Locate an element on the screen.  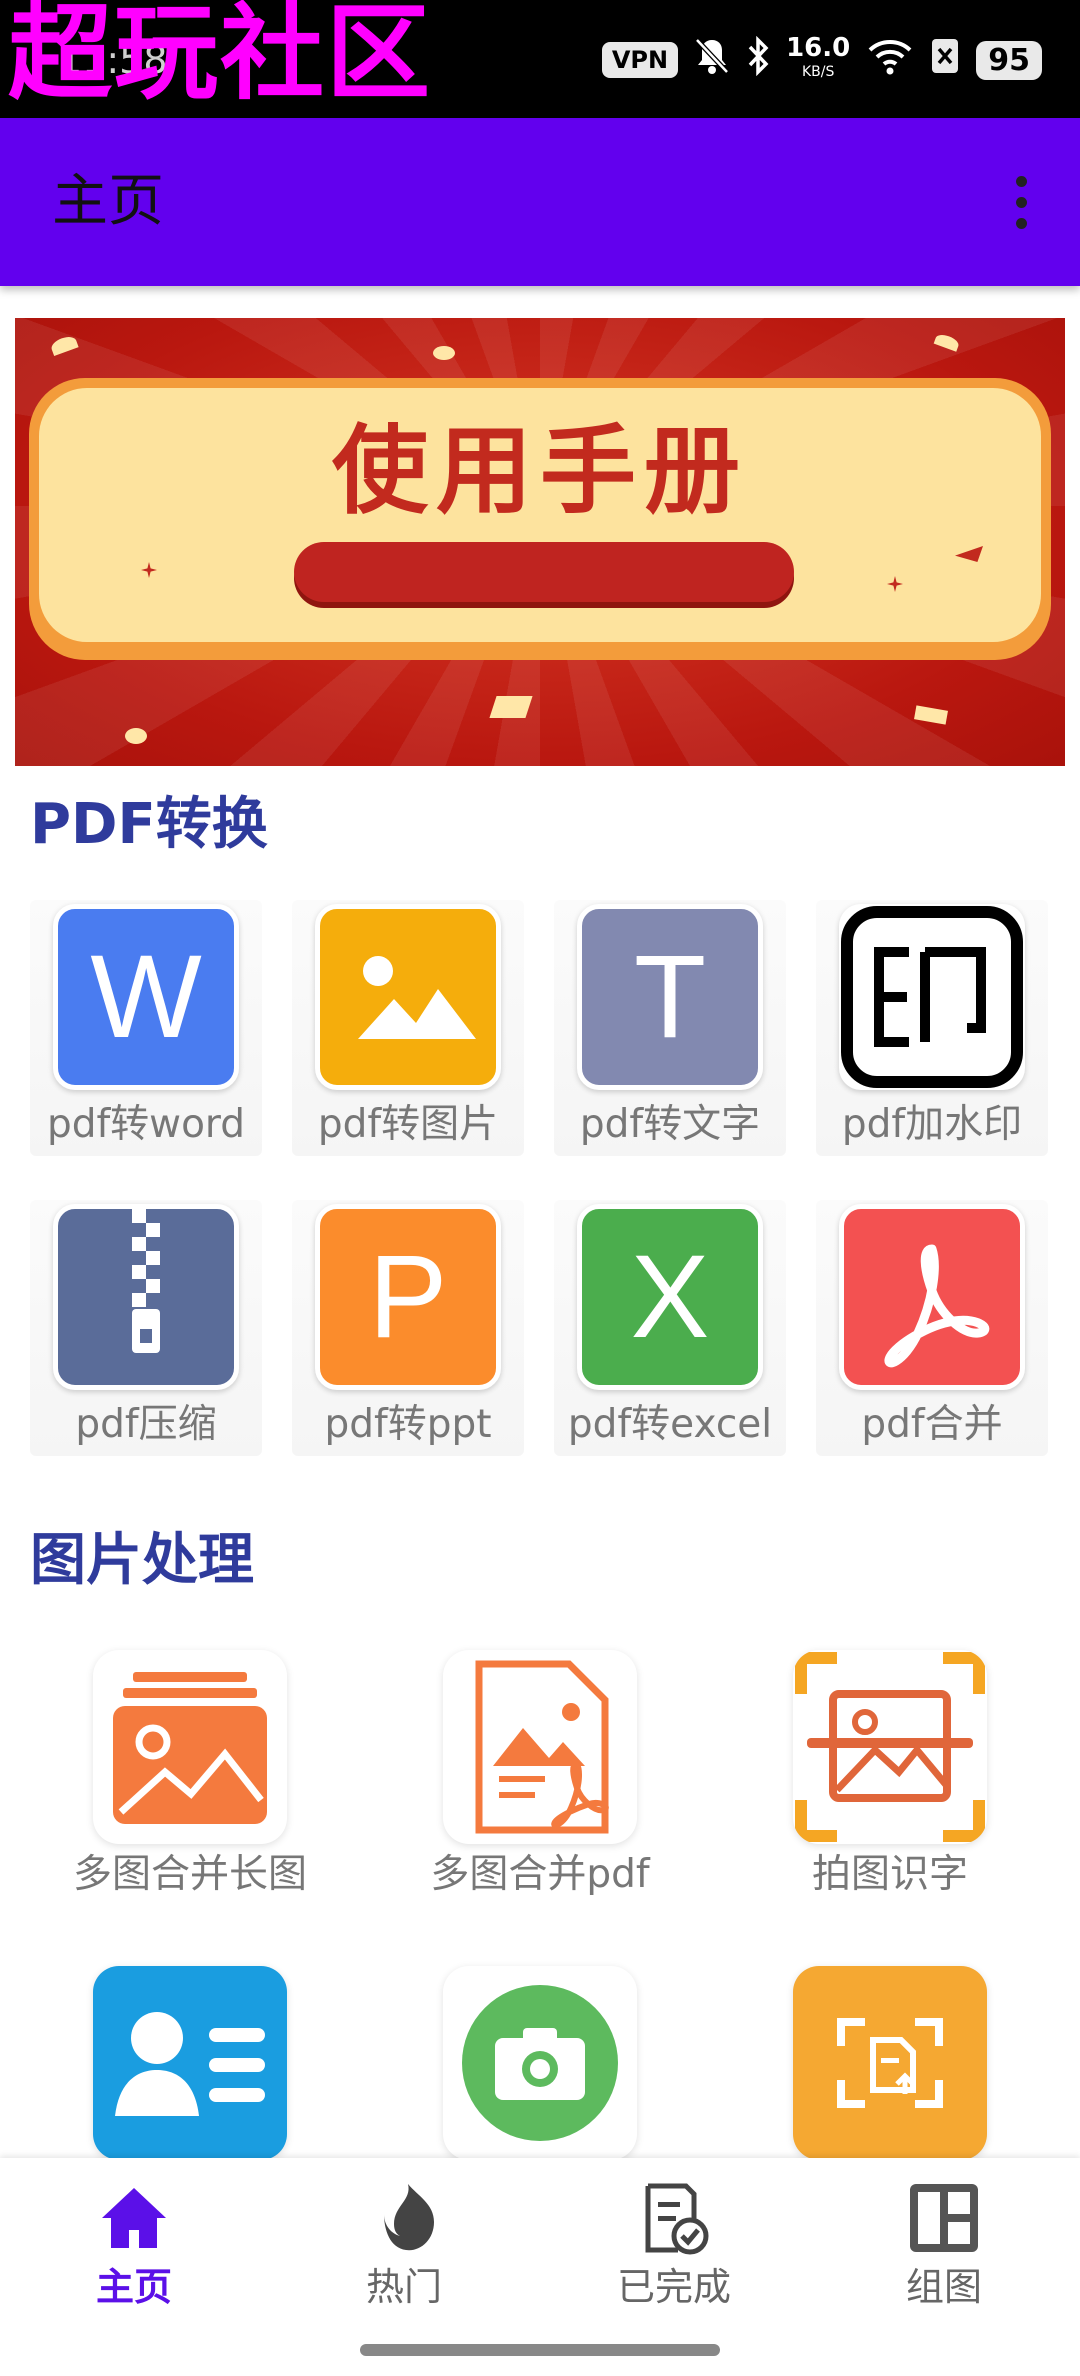
tile-images-to-long-image: 多图合并长图 is located at coordinates (190, 1780).